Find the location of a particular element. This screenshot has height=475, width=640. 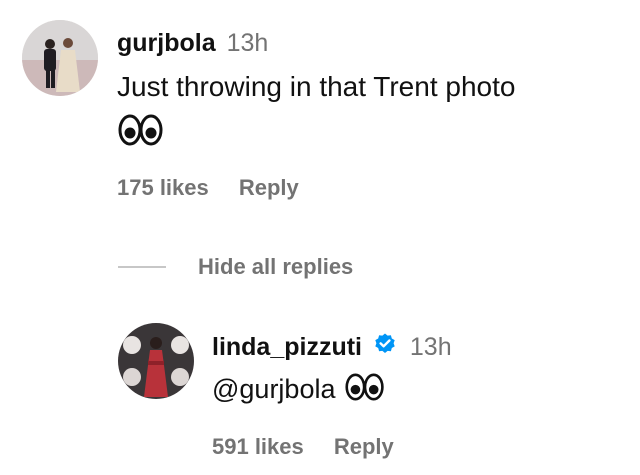

verified-badge-icon is located at coordinates (385, 348).